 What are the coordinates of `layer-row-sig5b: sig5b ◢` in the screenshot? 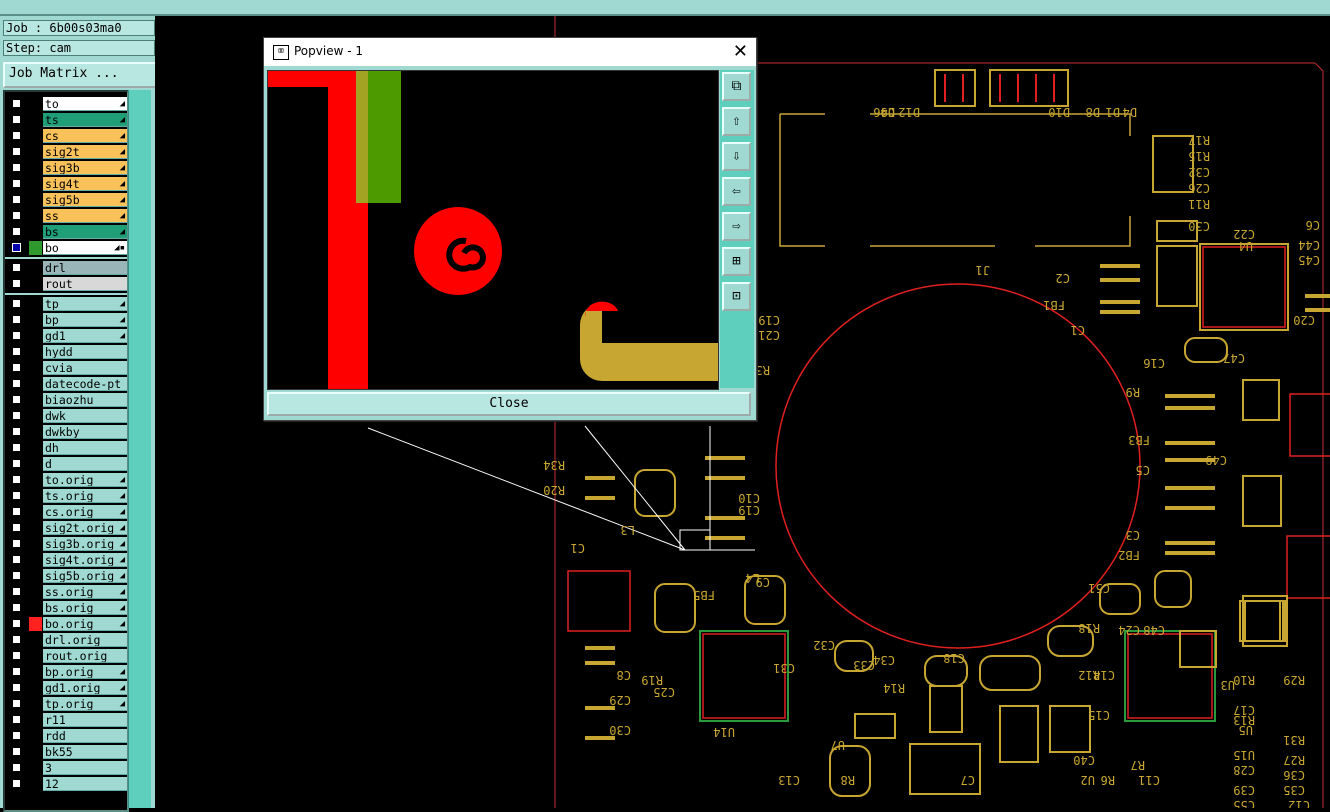 It's located at (66, 200).